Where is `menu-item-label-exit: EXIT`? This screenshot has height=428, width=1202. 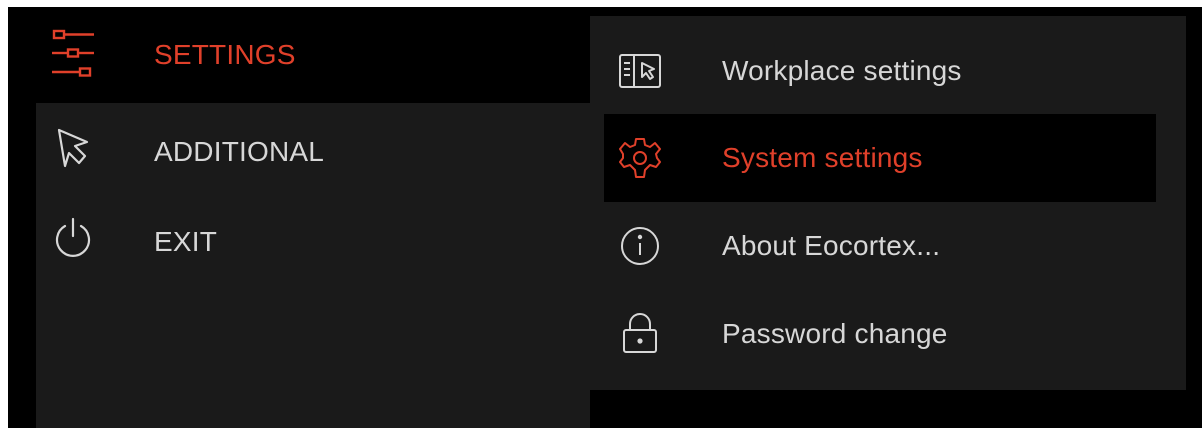 menu-item-label-exit: EXIT is located at coordinates (186, 241).